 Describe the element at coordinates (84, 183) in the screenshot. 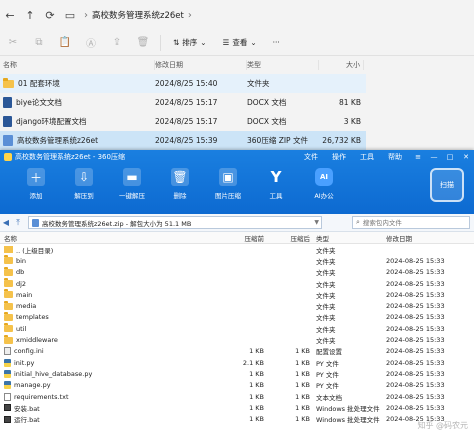

I see `extract-to-button: ⇩ 解压到` at that location.